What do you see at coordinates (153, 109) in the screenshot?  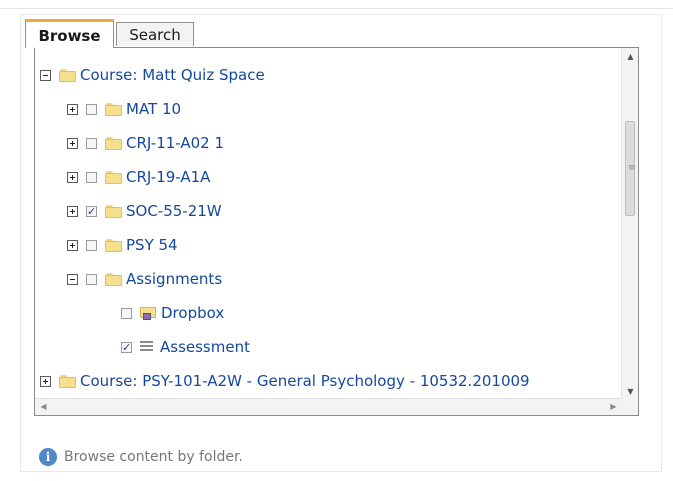 I see `tree-node-label: MAT 10` at bounding box center [153, 109].